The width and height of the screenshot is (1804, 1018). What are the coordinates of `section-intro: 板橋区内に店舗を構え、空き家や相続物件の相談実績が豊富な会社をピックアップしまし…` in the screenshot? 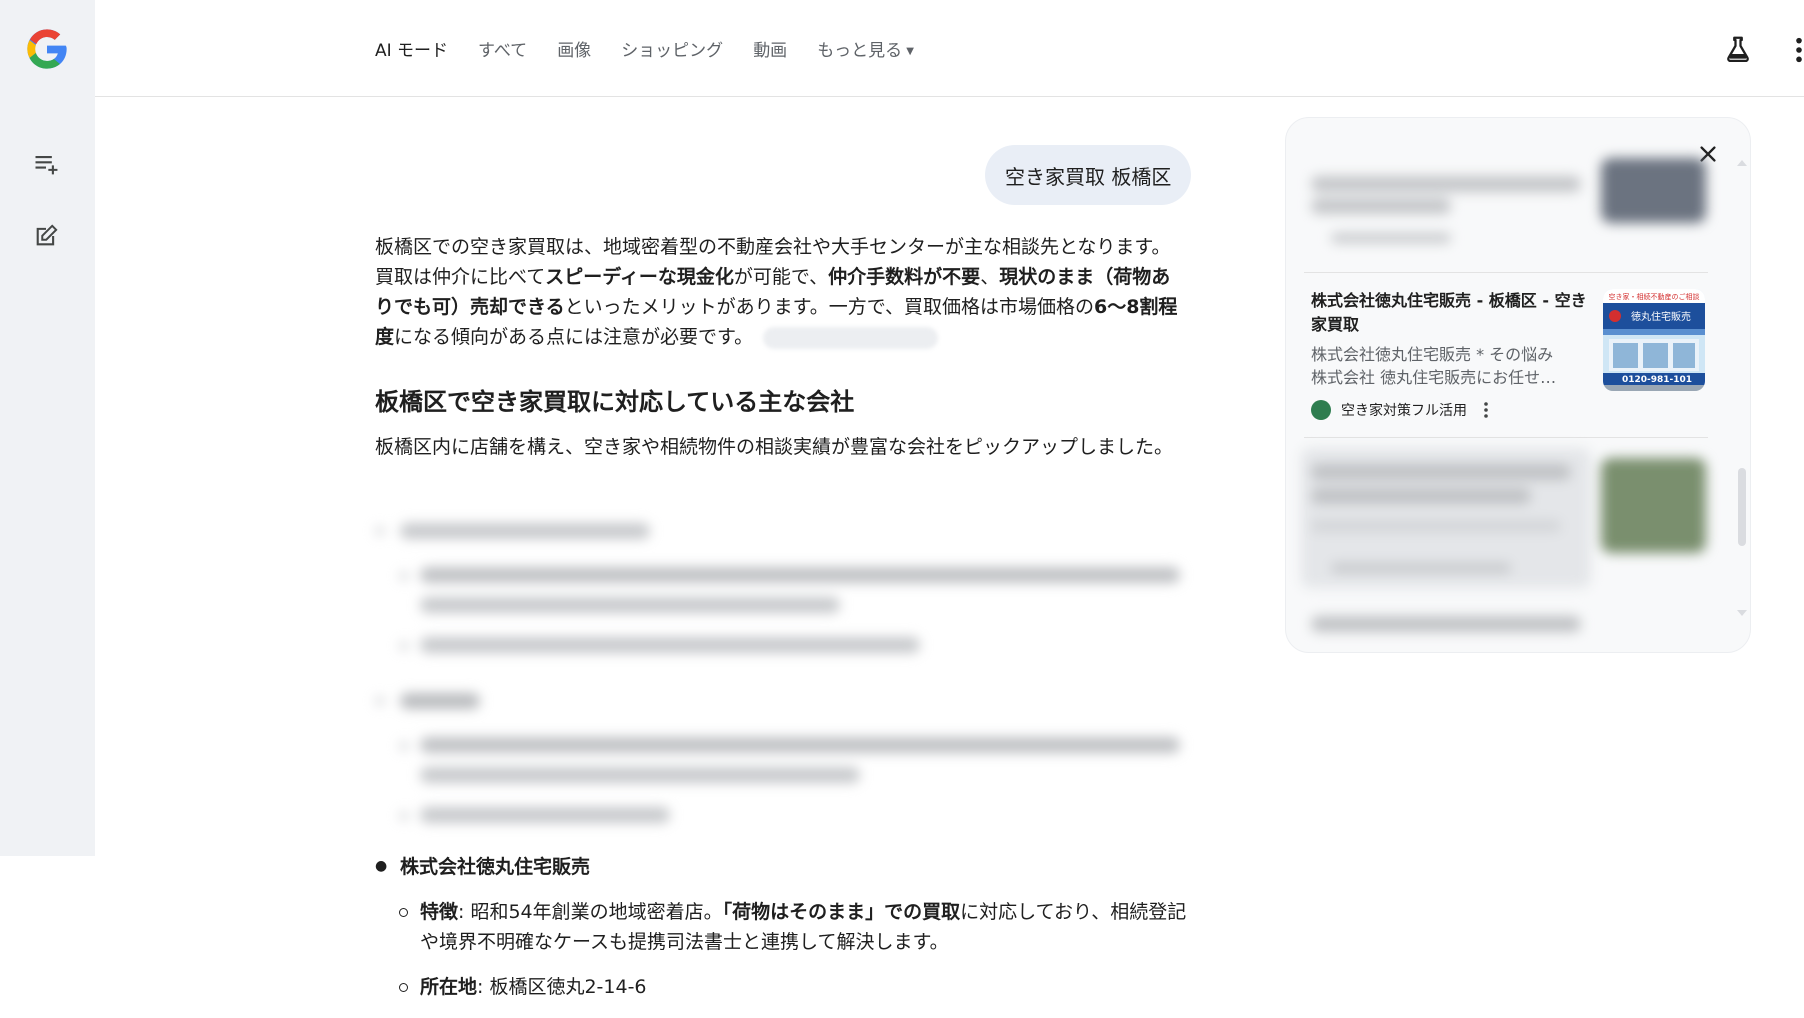 It's located at (774, 447).